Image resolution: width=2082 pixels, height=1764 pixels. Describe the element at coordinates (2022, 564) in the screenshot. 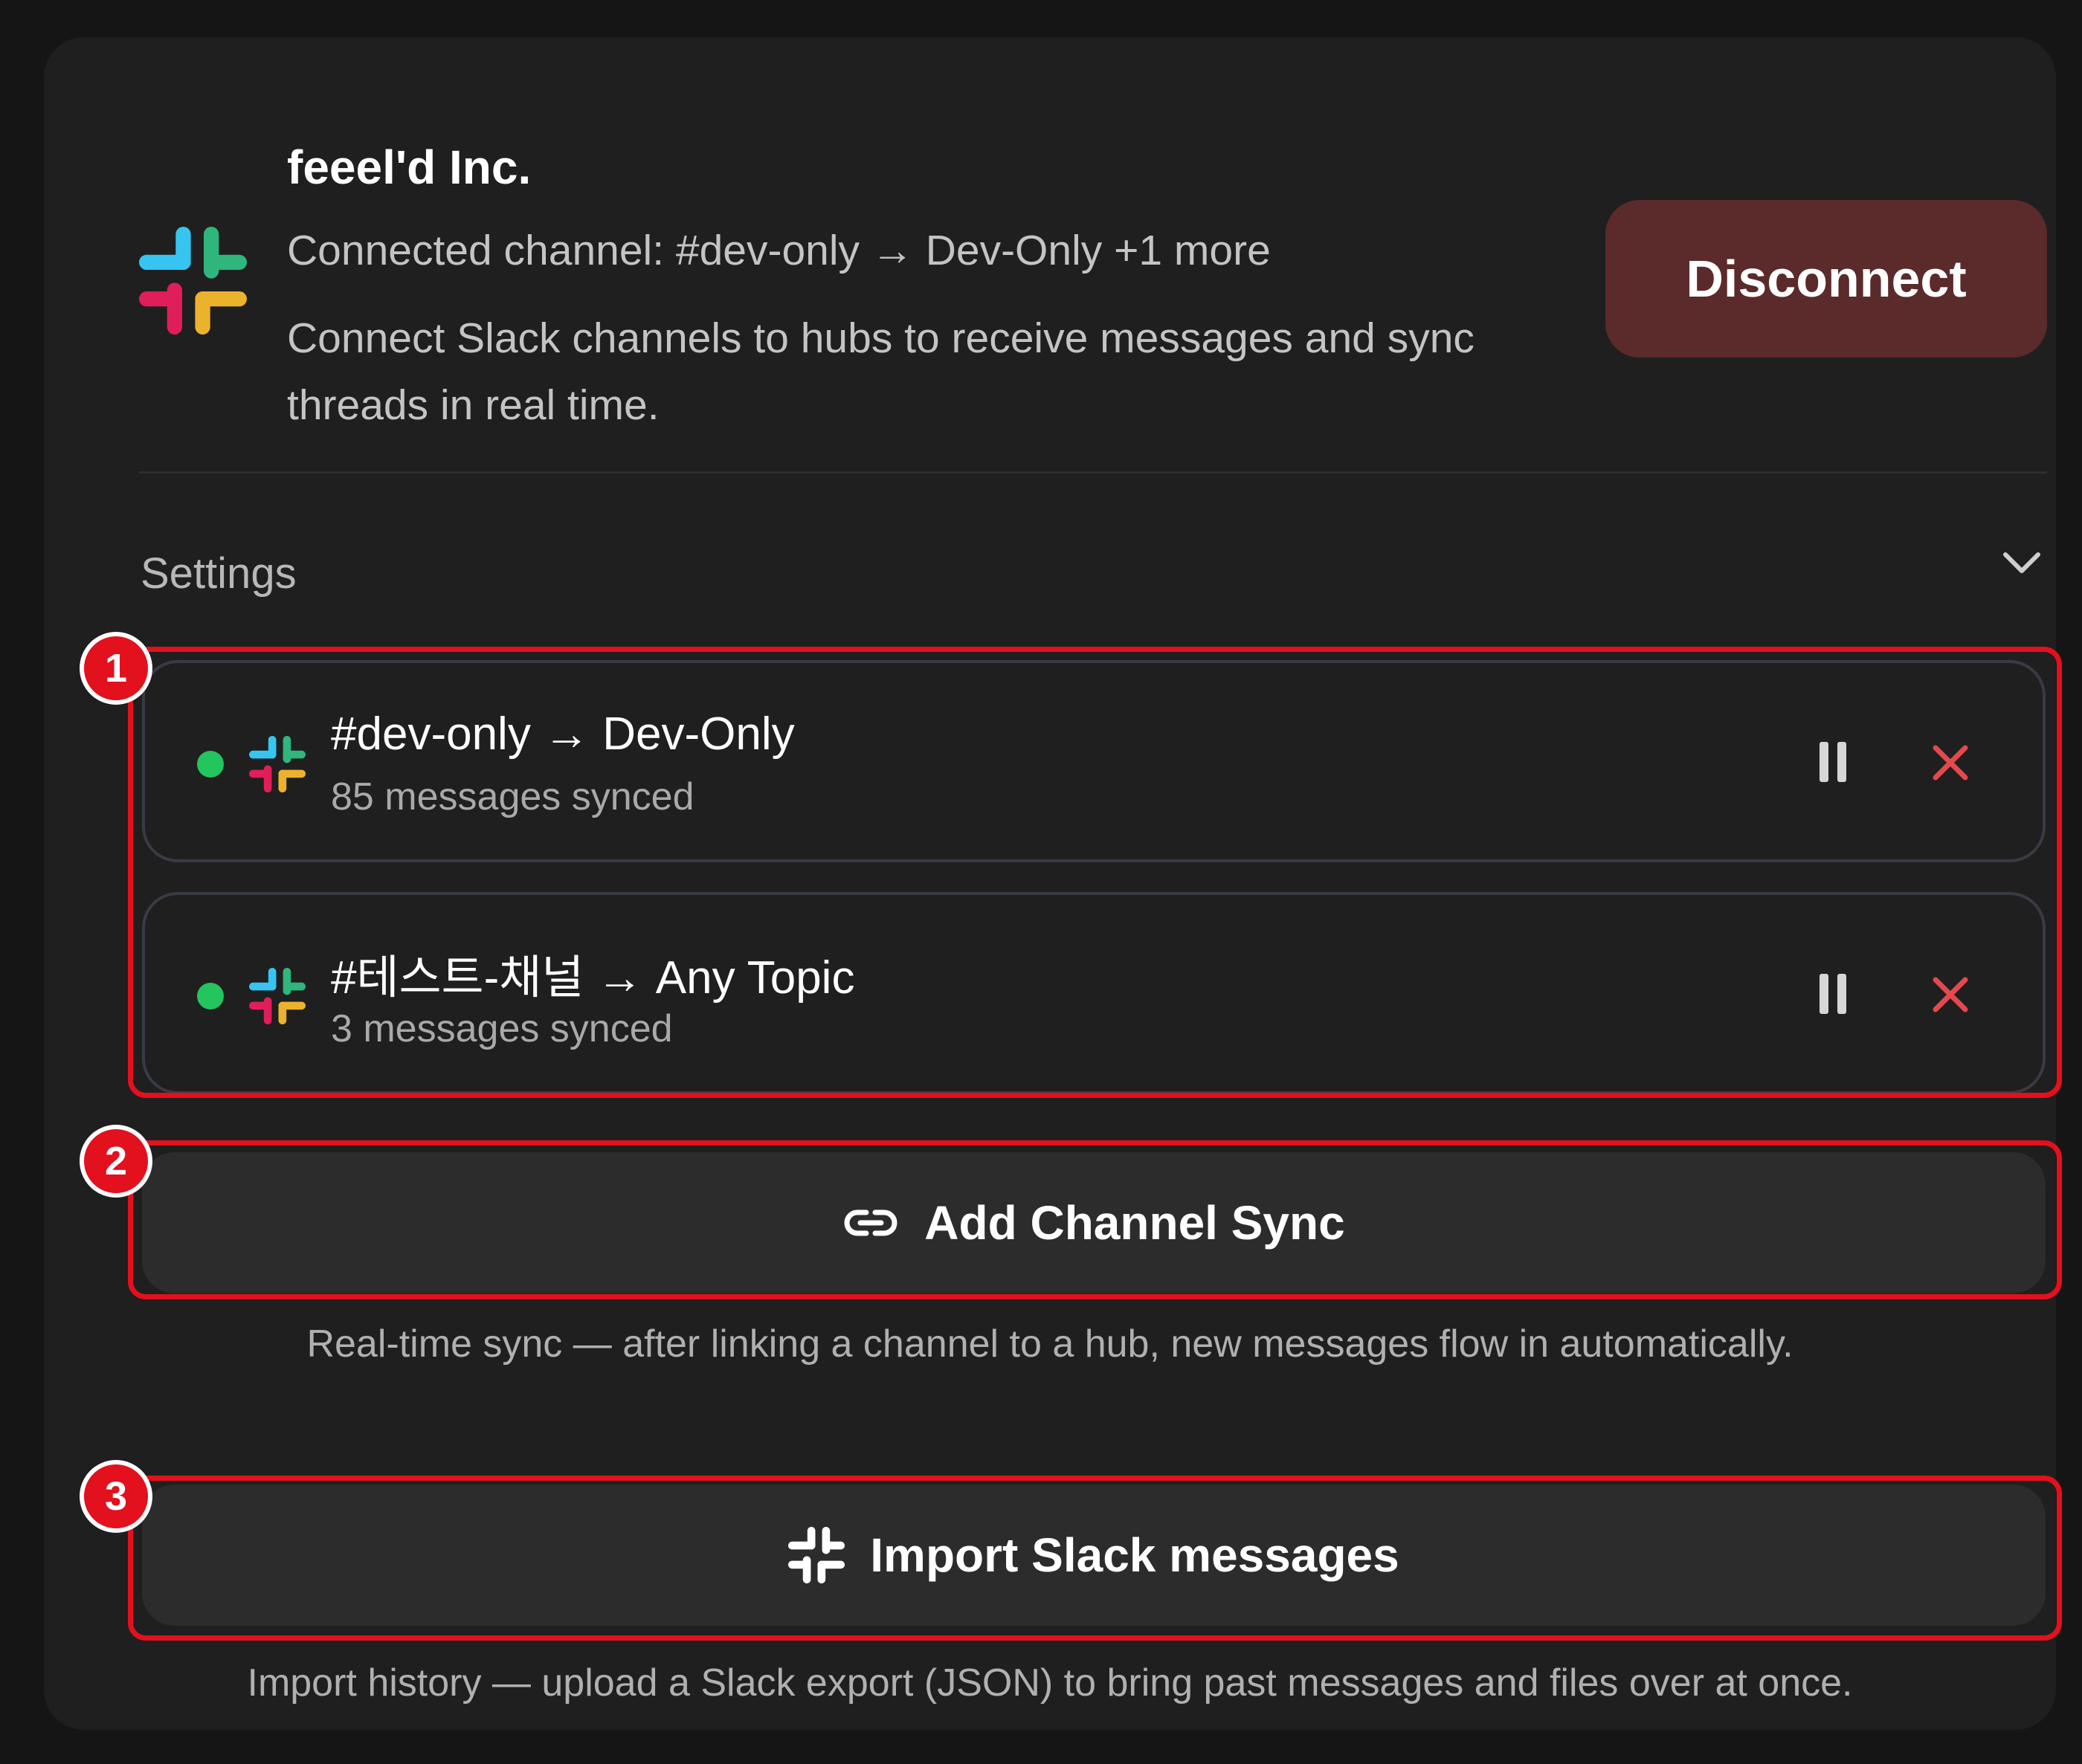

I see `chevron-down-icon` at that location.